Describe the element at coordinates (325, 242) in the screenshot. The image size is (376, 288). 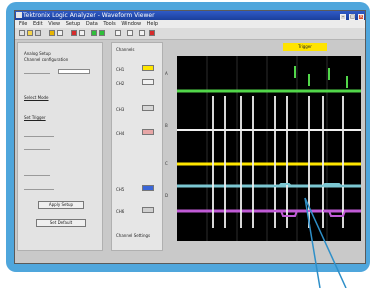
I see `callout-pointer` at that location.